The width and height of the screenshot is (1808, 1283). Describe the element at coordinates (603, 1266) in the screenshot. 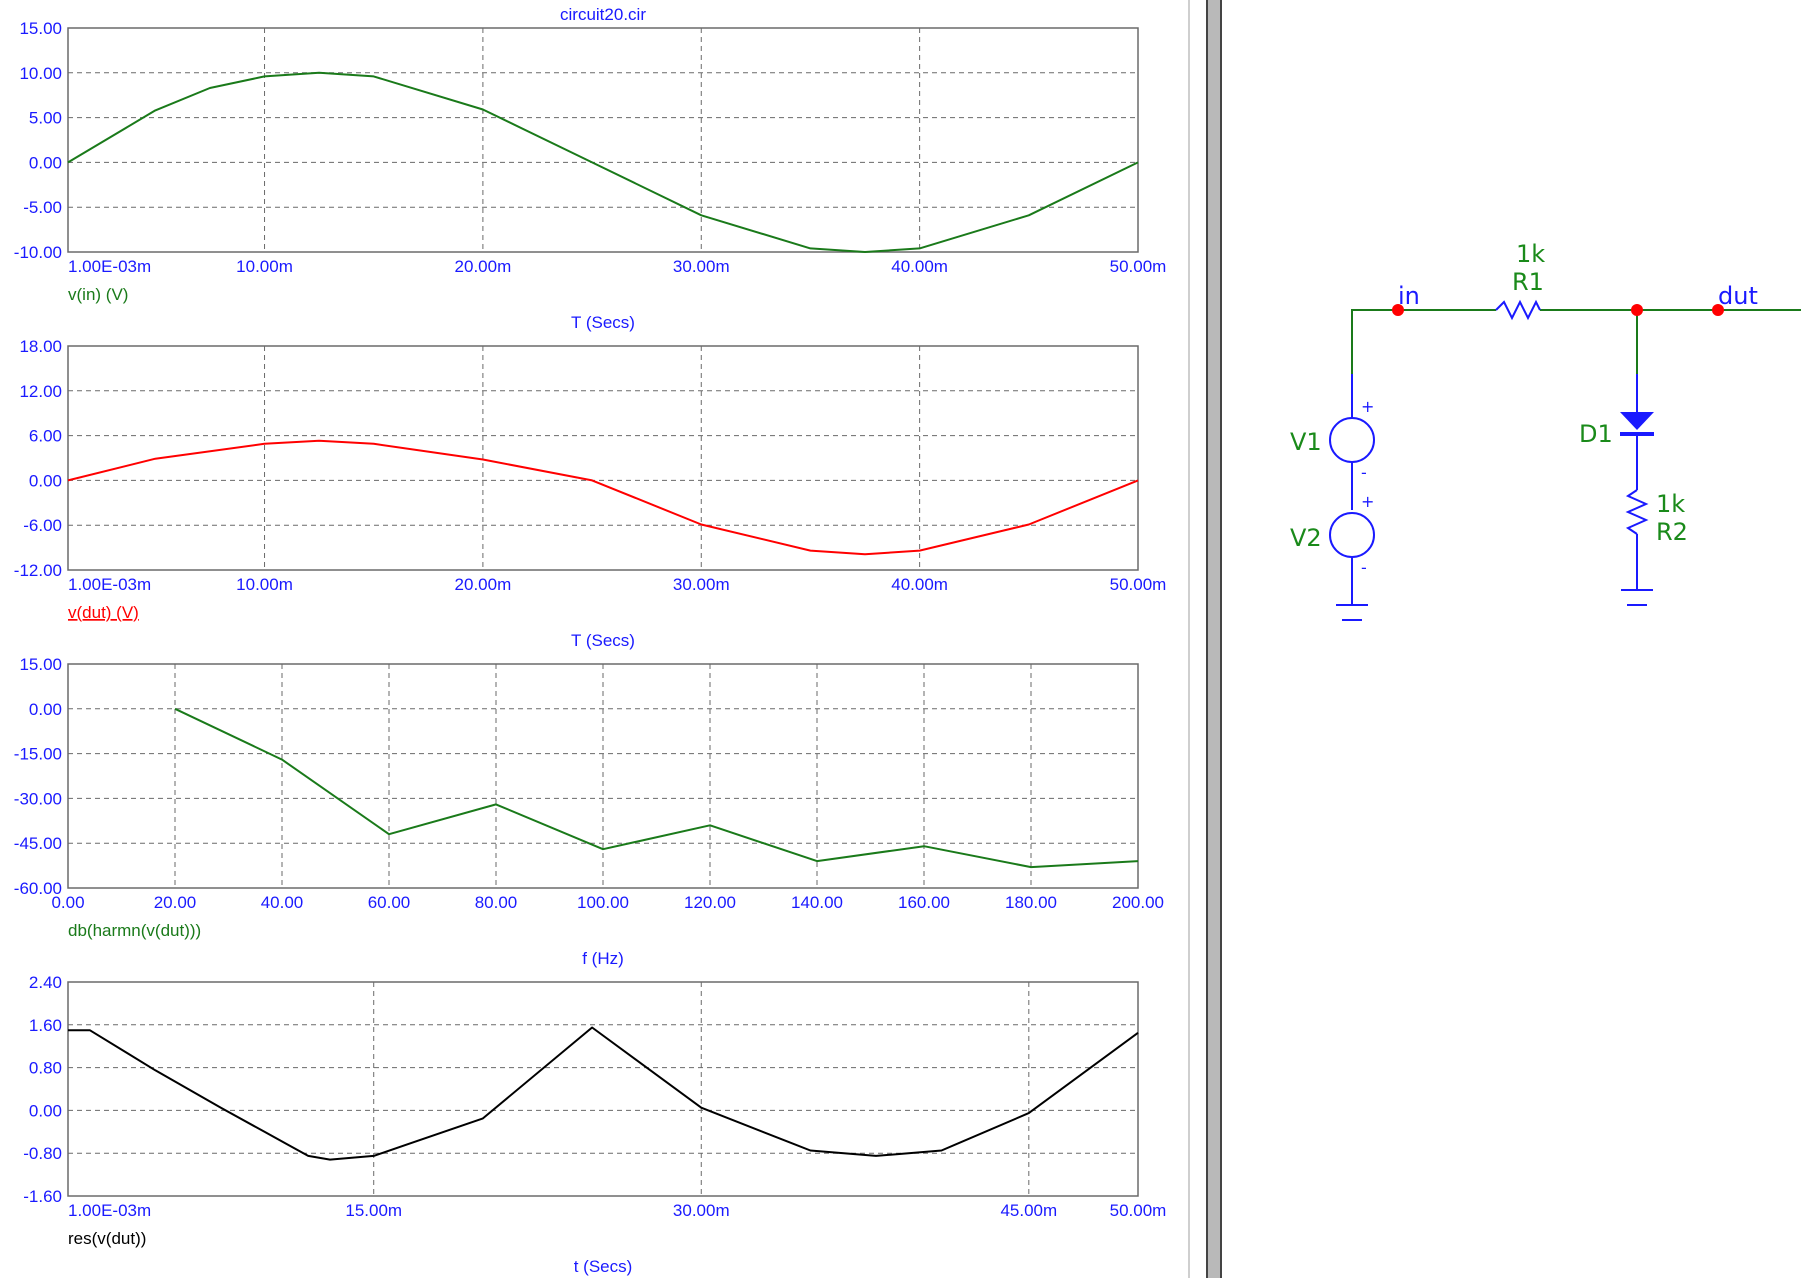

I see `x-axis-title: t (Secs)` at that location.